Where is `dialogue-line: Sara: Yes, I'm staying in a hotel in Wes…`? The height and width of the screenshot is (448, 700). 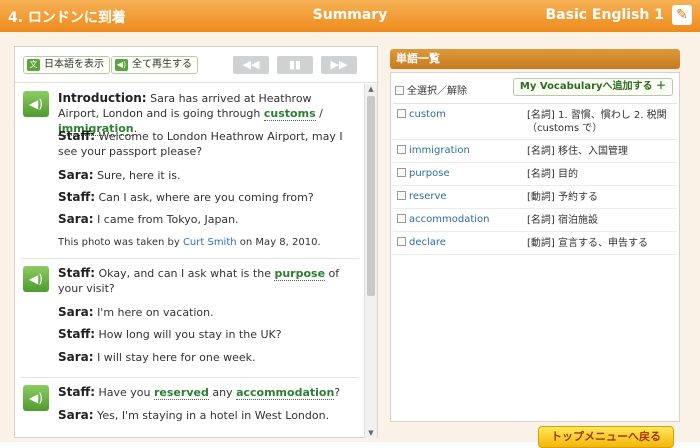
dialogue-line: Sara: Yes, I'm staying in a hotel in Wes… is located at coordinates (207, 415).